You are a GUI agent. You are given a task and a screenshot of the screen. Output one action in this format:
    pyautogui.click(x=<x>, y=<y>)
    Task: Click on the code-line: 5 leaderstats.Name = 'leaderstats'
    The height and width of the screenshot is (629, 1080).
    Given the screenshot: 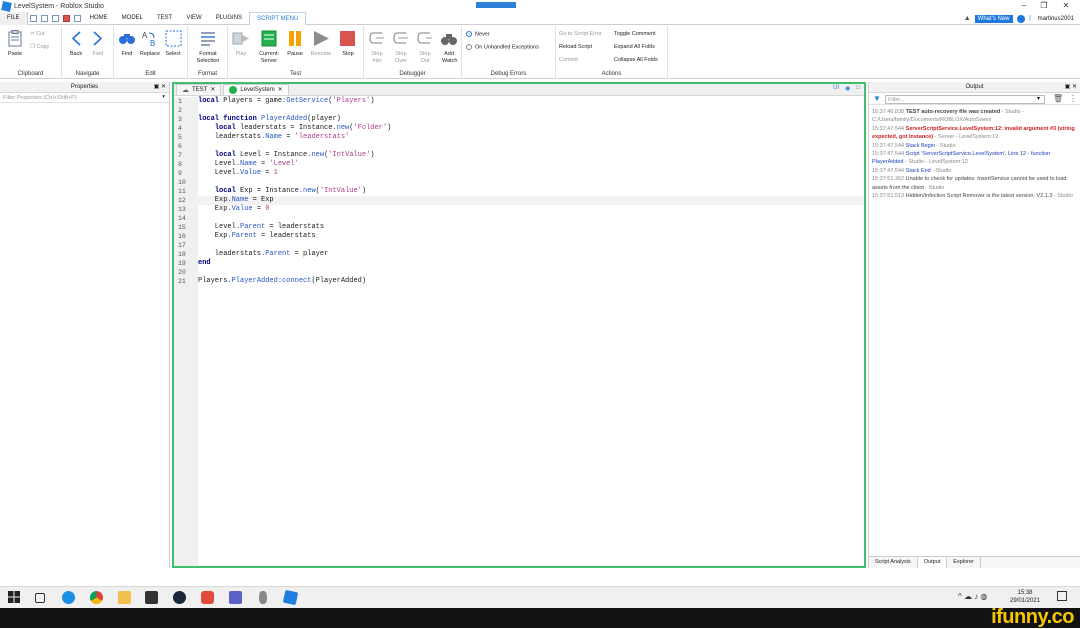 What is the action you would take?
    pyautogui.click(x=521, y=137)
    